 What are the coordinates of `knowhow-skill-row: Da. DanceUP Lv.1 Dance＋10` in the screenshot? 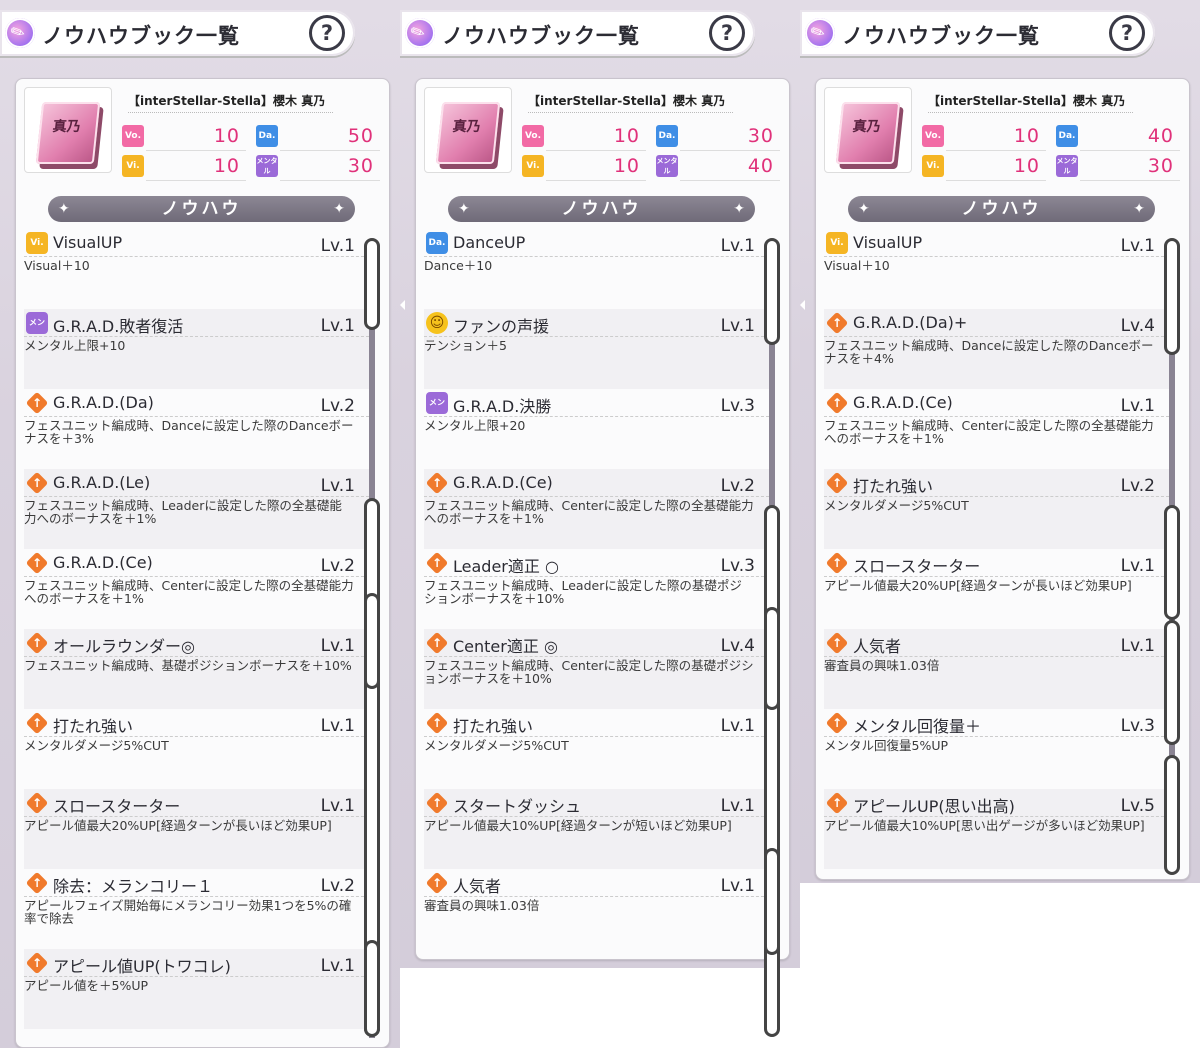 It's located at (596, 269).